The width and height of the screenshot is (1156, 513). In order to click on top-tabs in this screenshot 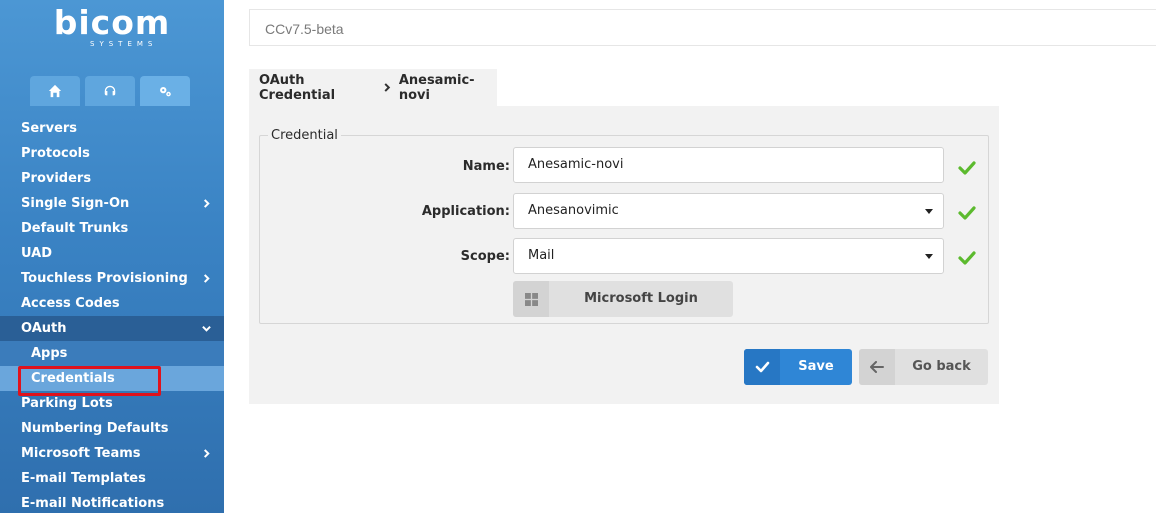, I will do `click(110, 91)`.